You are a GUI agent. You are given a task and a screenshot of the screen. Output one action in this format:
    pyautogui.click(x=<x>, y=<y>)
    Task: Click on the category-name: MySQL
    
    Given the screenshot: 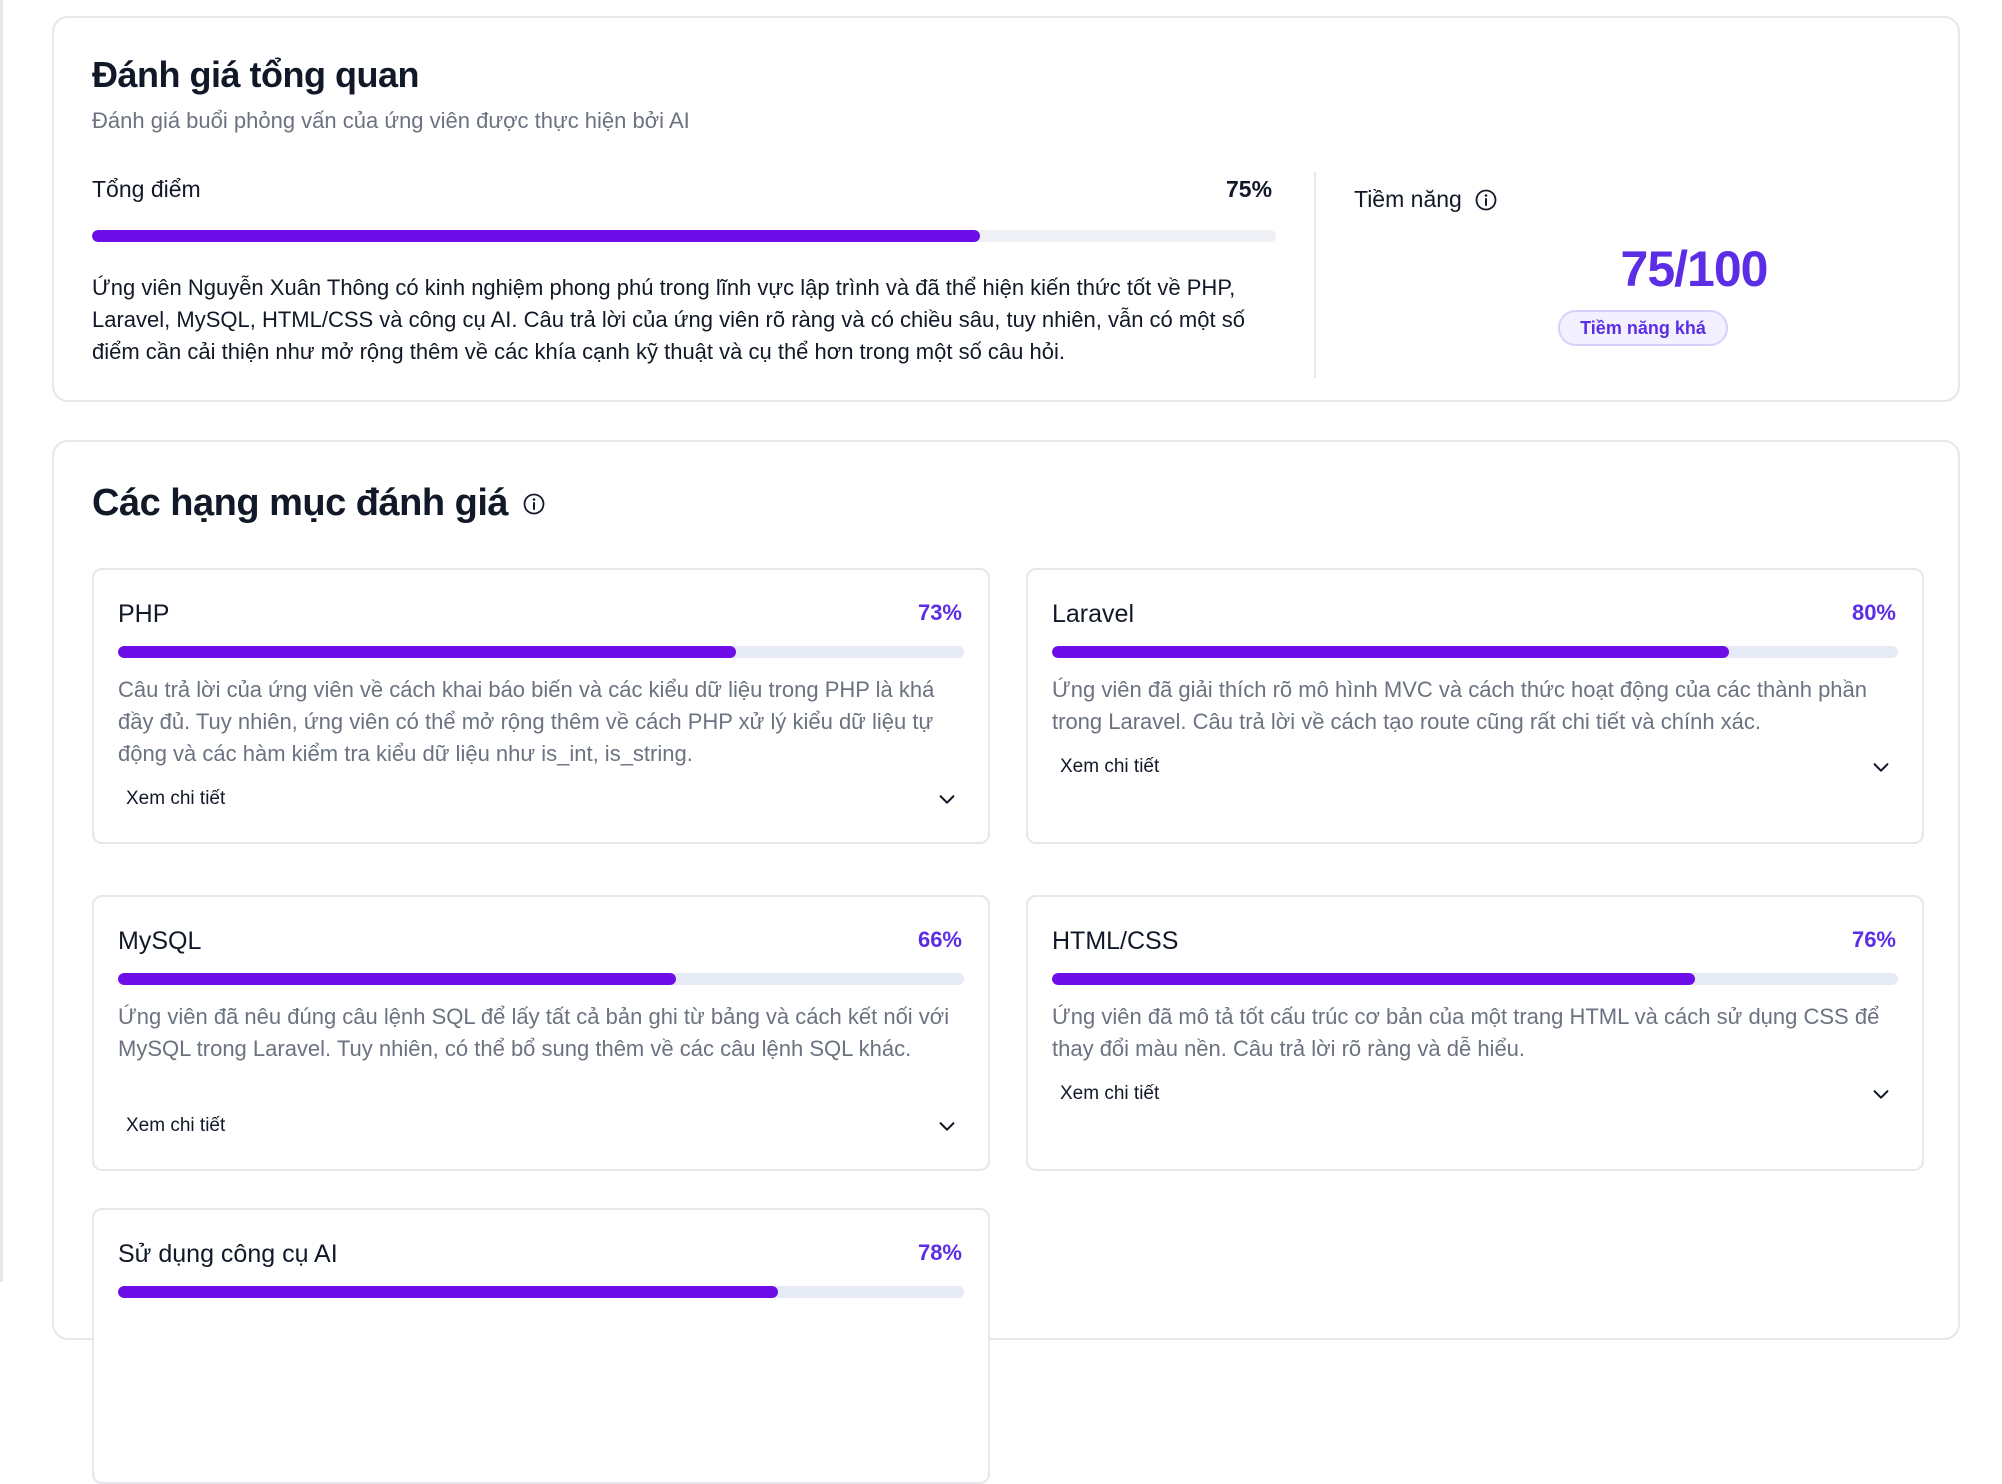 What is the action you would take?
    pyautogui.click(x=160, y=941)
    